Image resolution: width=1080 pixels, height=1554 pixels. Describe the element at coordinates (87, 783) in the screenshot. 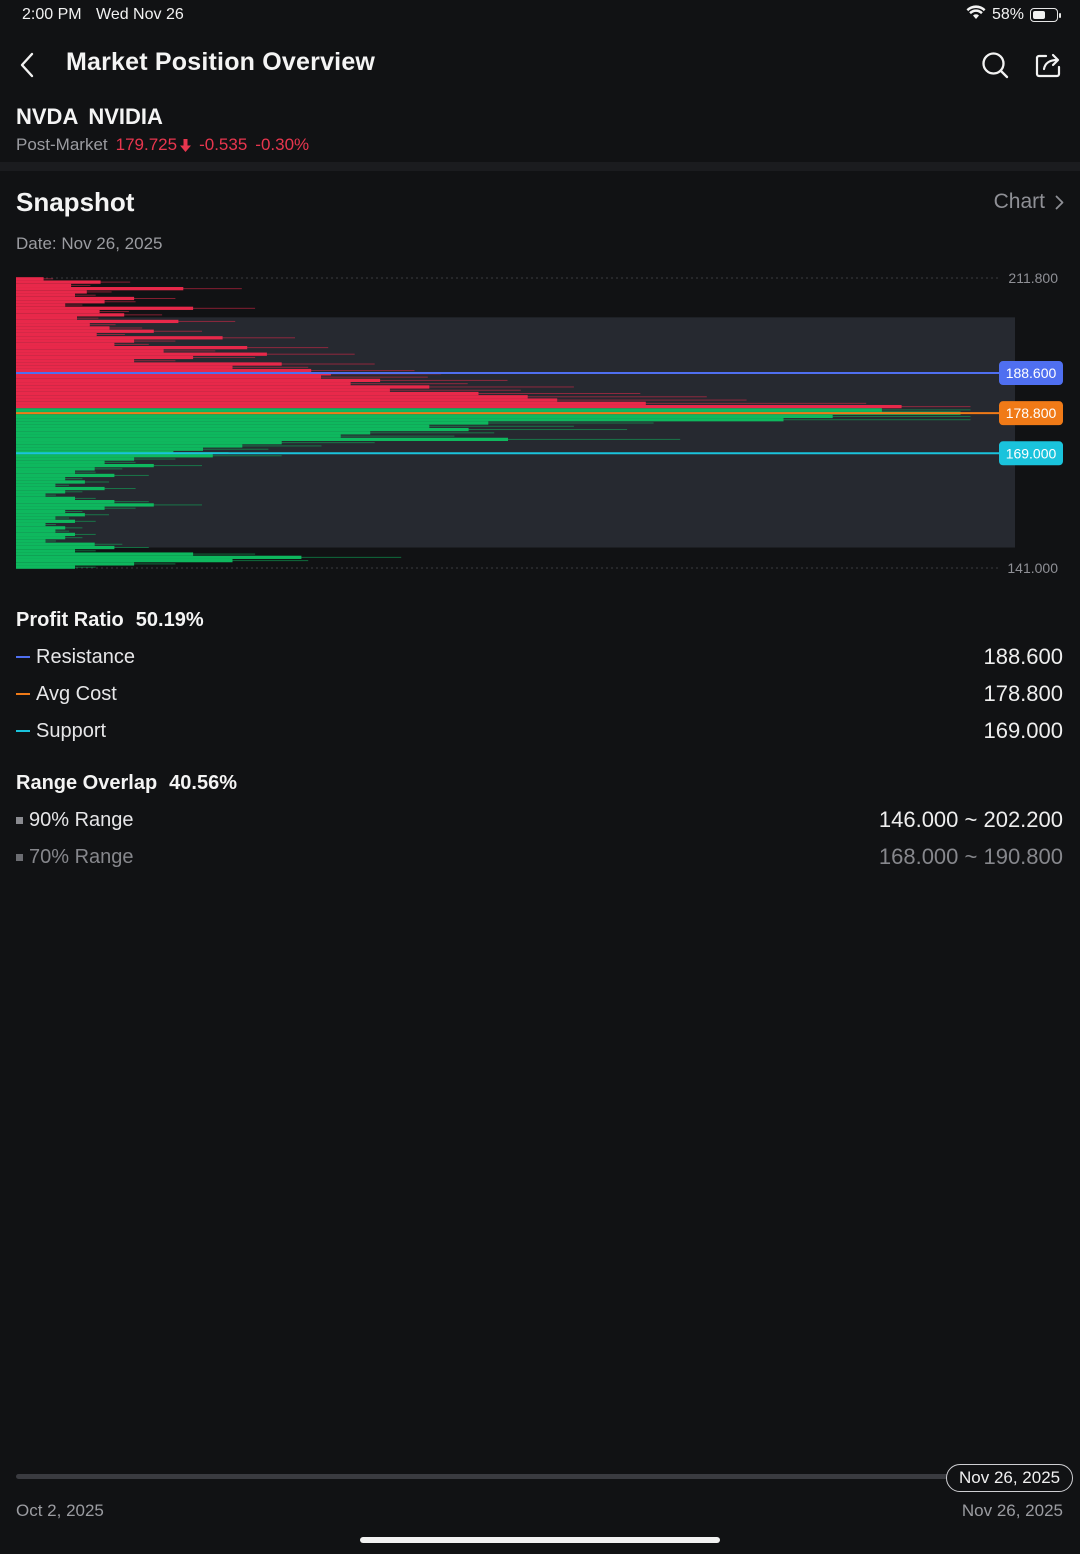

I see `range-overlap-label: Range Overlap` at that location.